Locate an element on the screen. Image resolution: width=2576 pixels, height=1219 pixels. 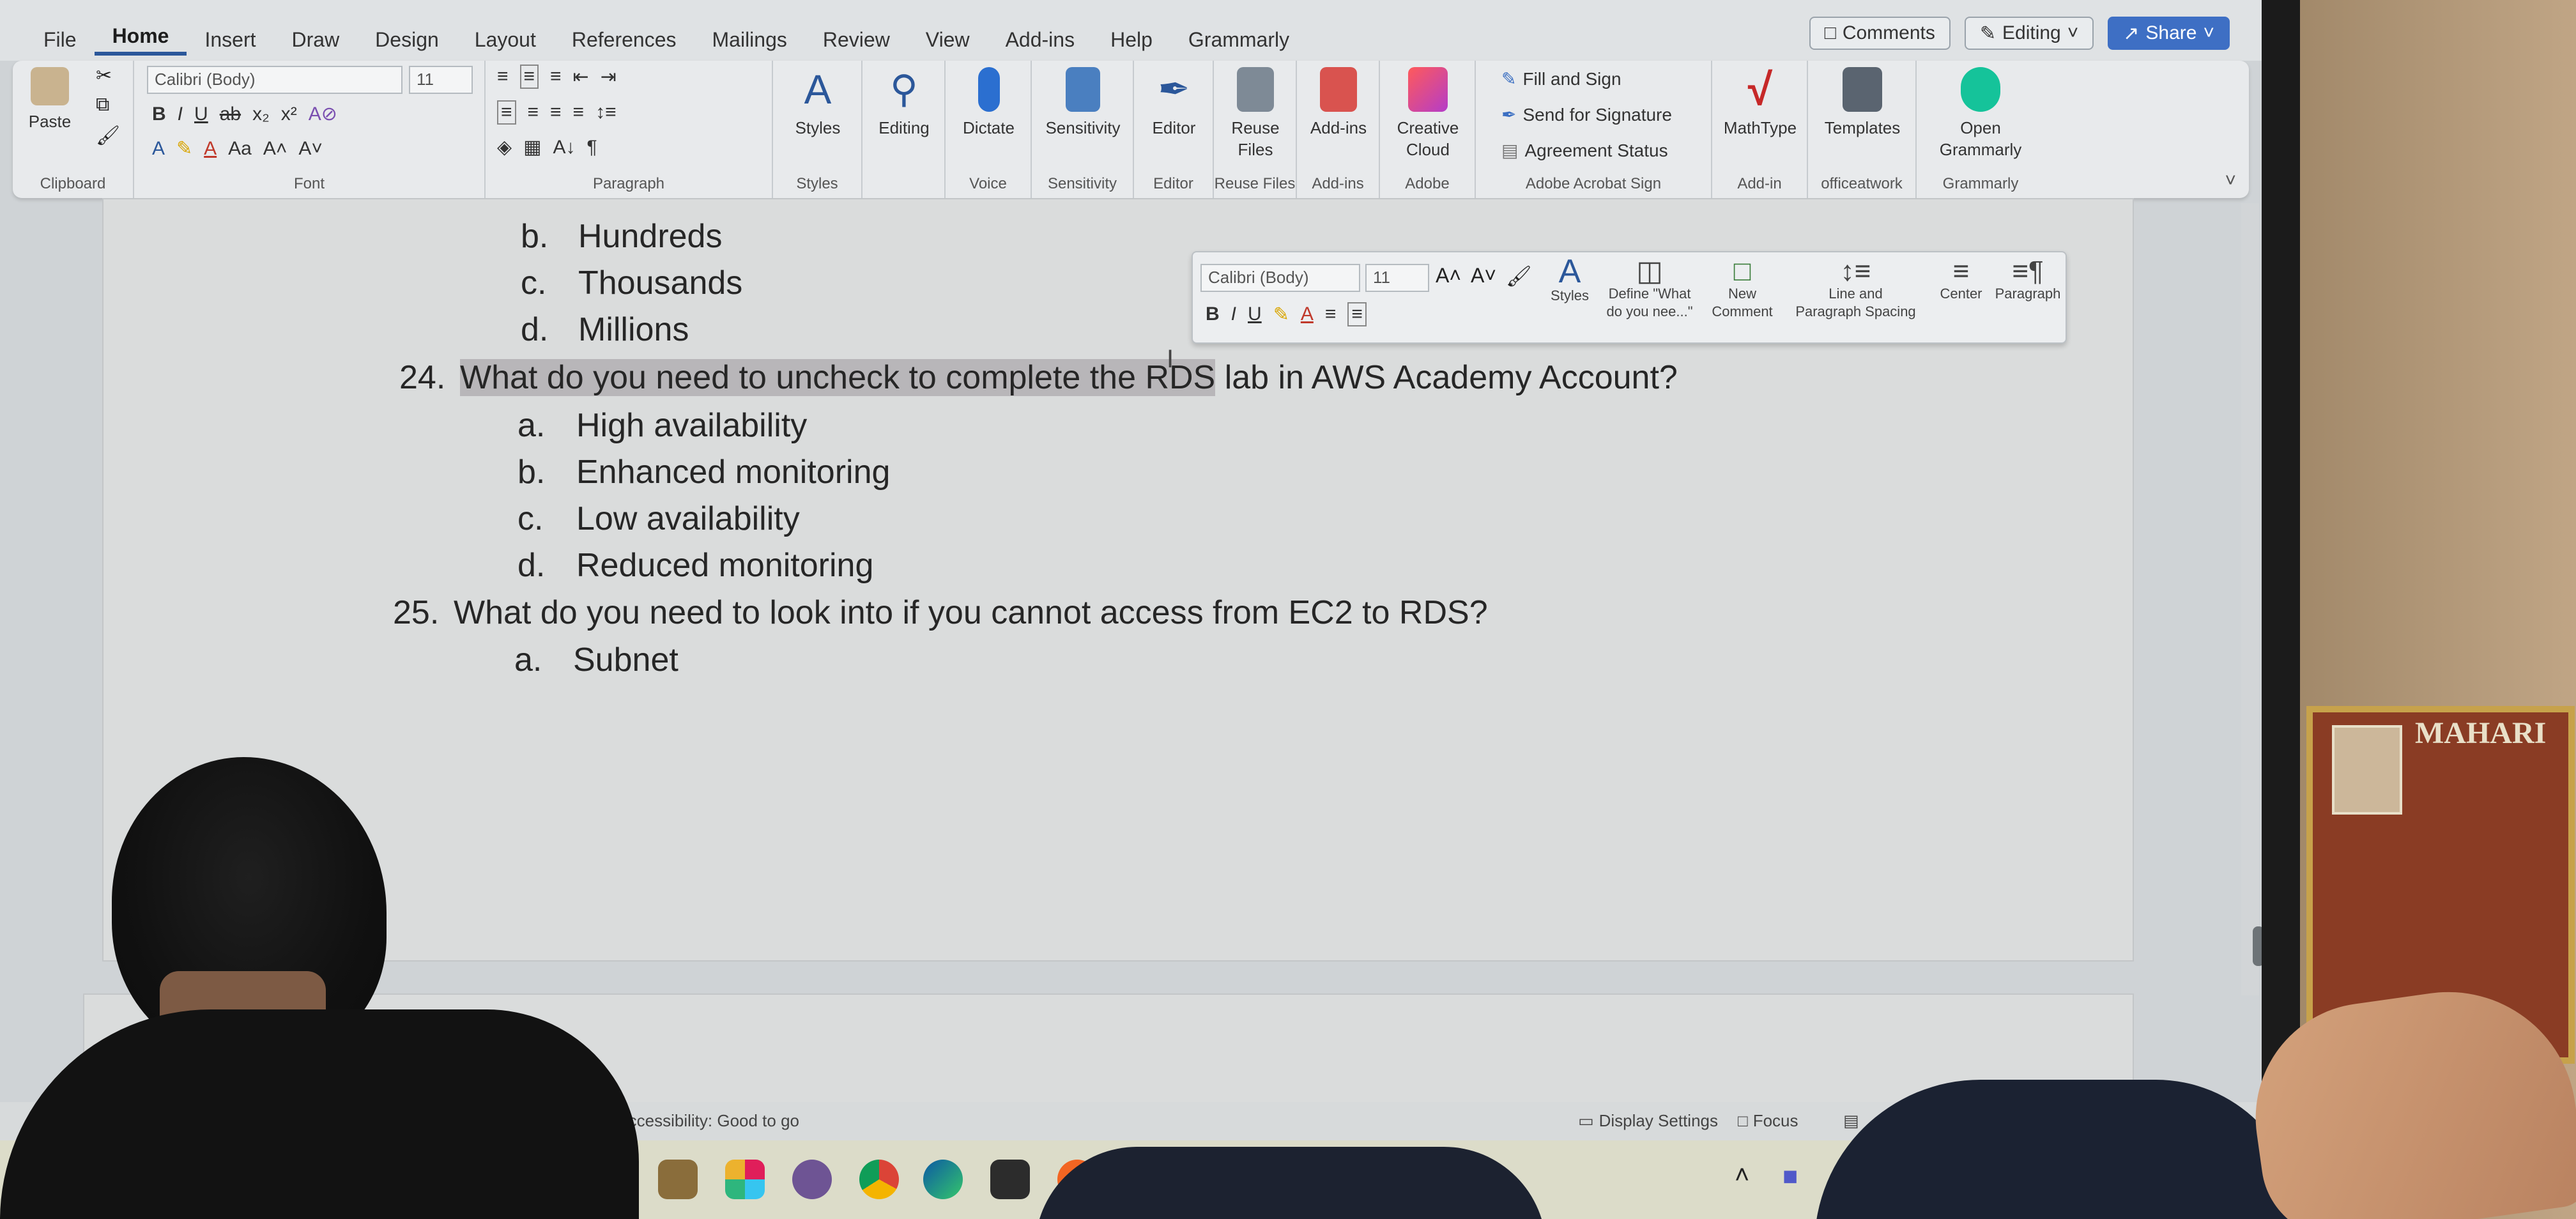
editing-mode-button: ✎ Editing ˅ is located at coordinates (2029, 33).